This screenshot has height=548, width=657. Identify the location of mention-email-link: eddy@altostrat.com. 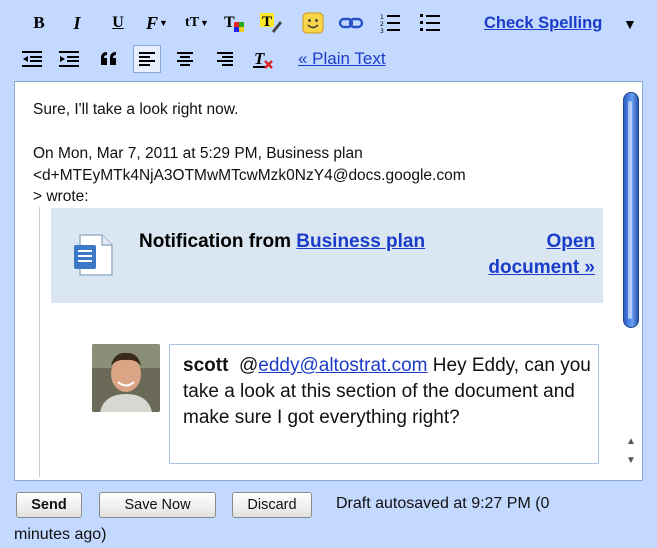
(342, 365).